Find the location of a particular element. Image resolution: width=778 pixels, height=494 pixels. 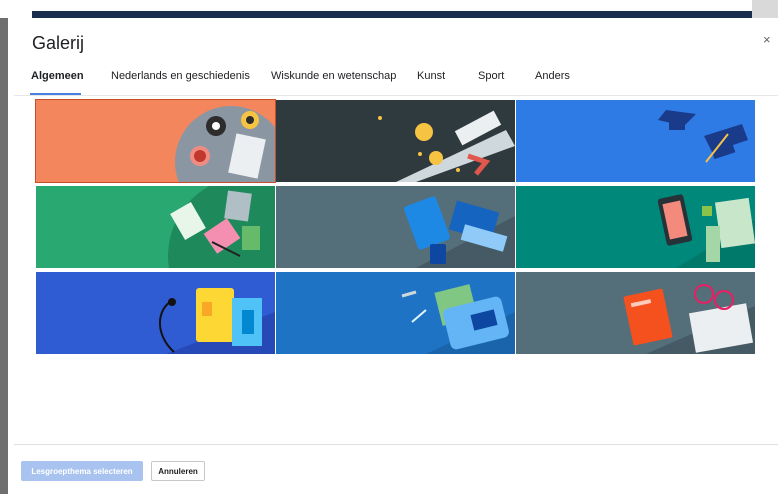

books-notebooks-theme-image is located at coordinates (155, 227).